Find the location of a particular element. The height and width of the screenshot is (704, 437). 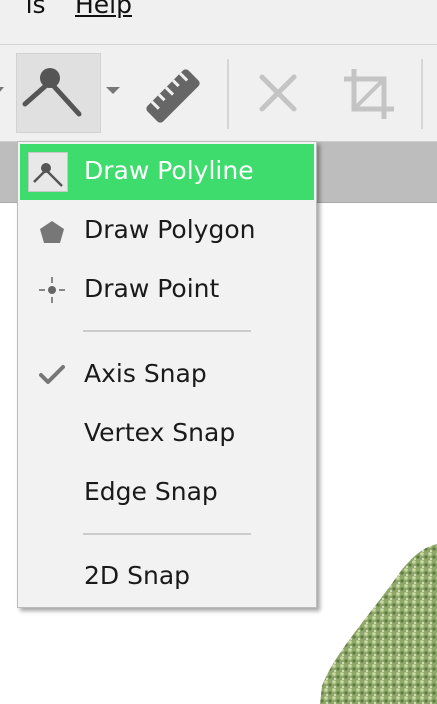

menu-item-label: Axis Snap is located at coordinates (145, 373).